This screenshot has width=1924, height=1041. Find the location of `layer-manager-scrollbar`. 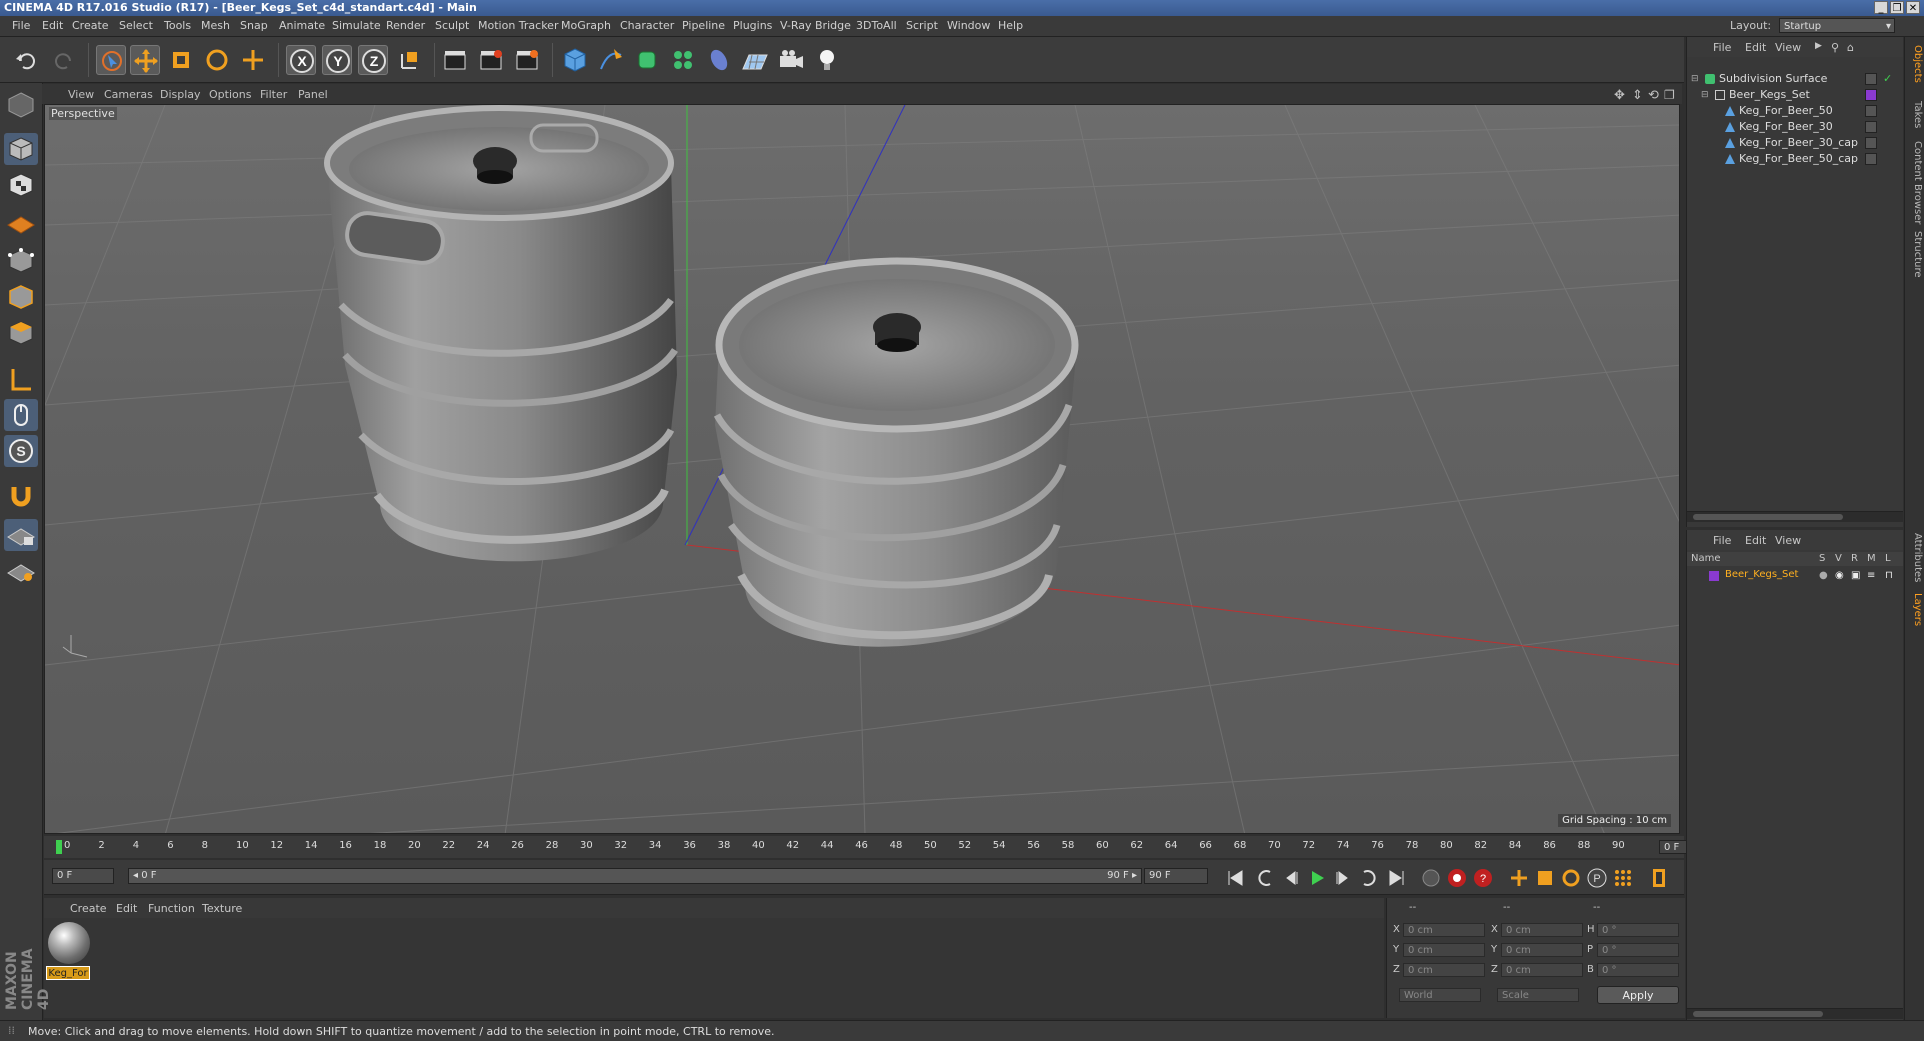

layer-manager-scrollbar is located at coordinates (1795, 1013).